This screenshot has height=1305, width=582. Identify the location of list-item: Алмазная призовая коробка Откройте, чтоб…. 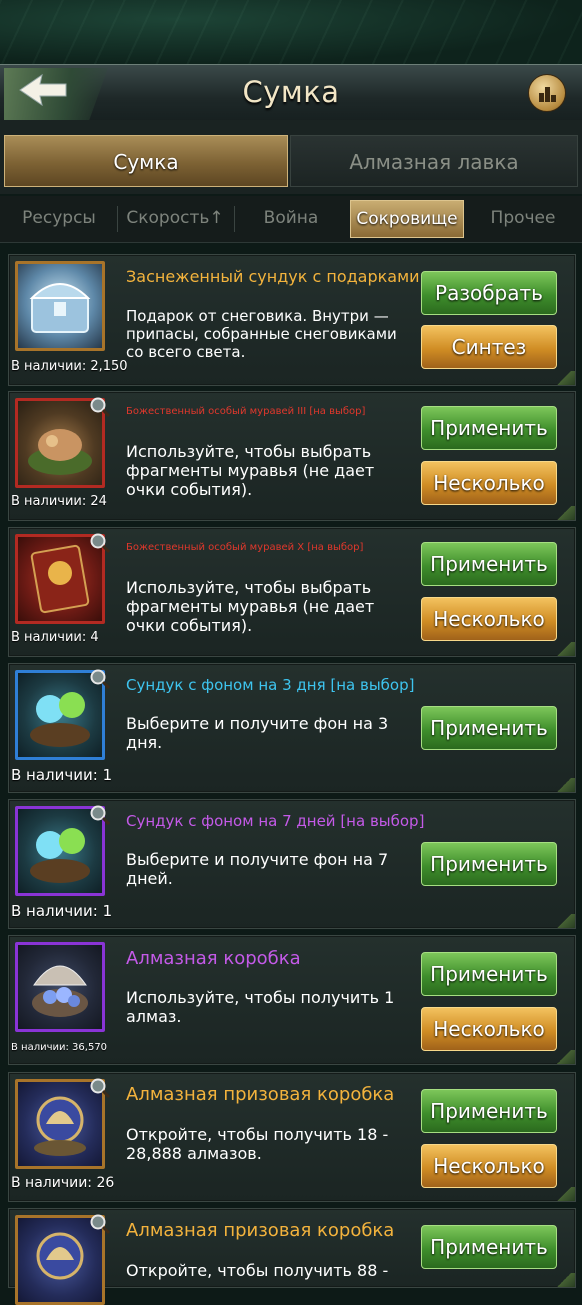
(292, 1256).